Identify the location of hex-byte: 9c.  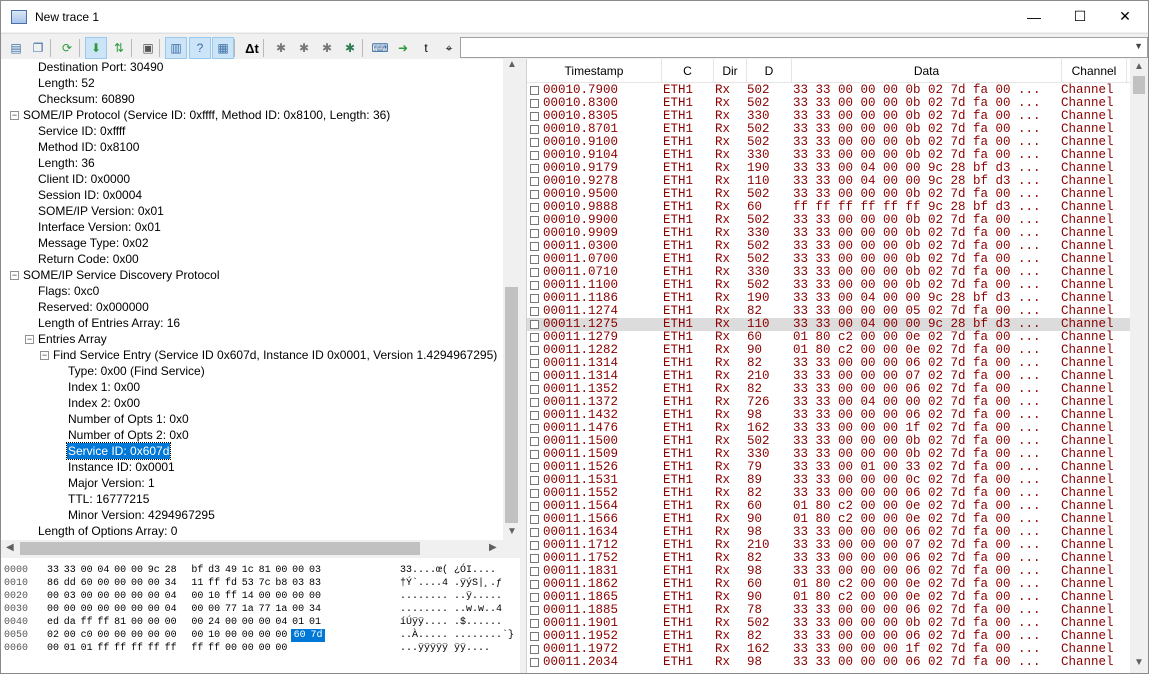
(154, 570).